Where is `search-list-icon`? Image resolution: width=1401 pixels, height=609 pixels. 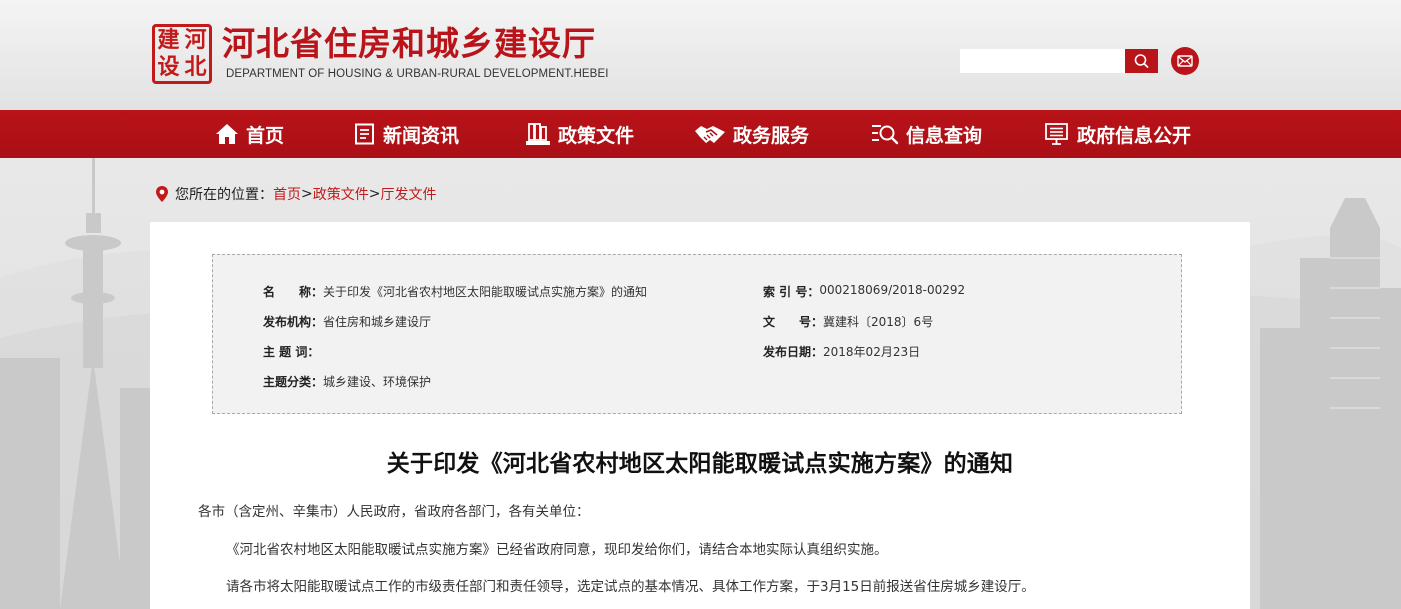 search-list-icon is located at coordinates (885, 135).